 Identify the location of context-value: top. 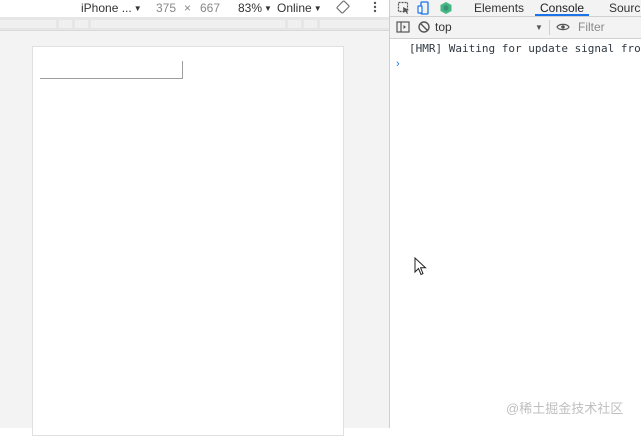
(443, 27).